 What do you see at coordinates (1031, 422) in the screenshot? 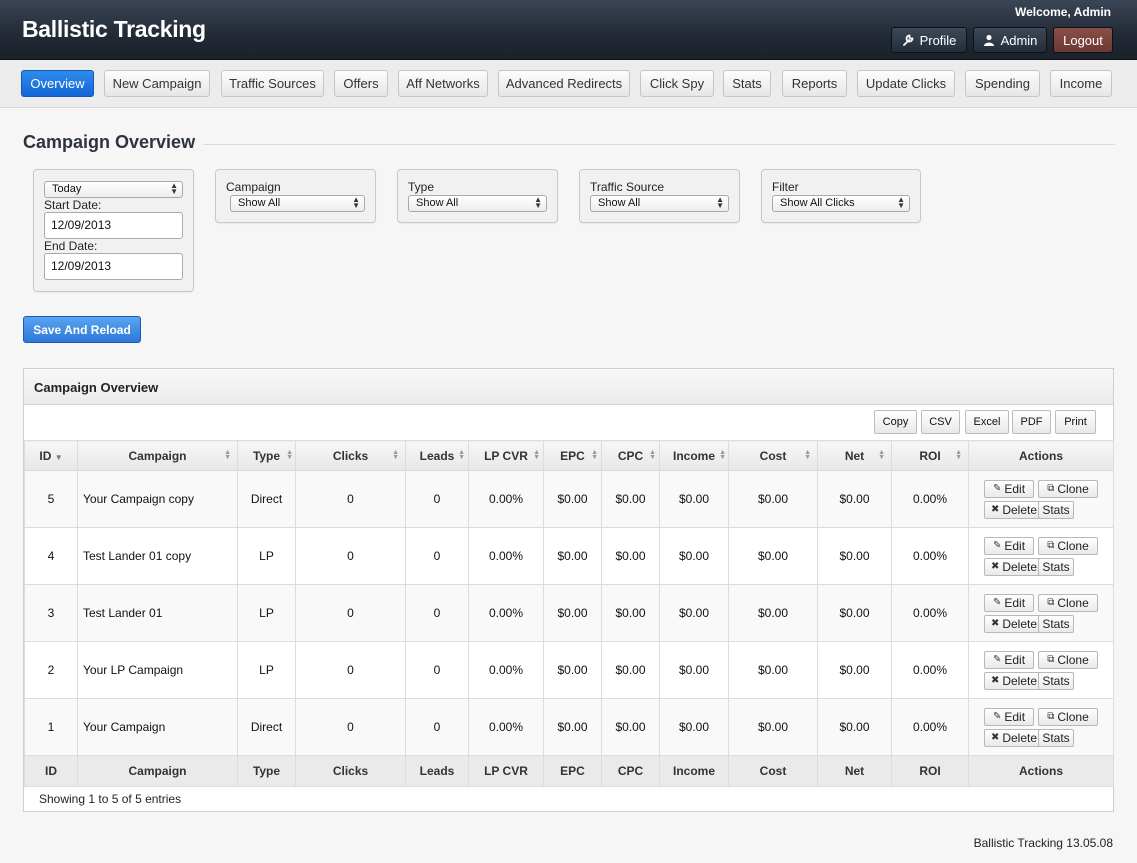
I see `pdf-button: PDF` at bounding box center [1031, 422].